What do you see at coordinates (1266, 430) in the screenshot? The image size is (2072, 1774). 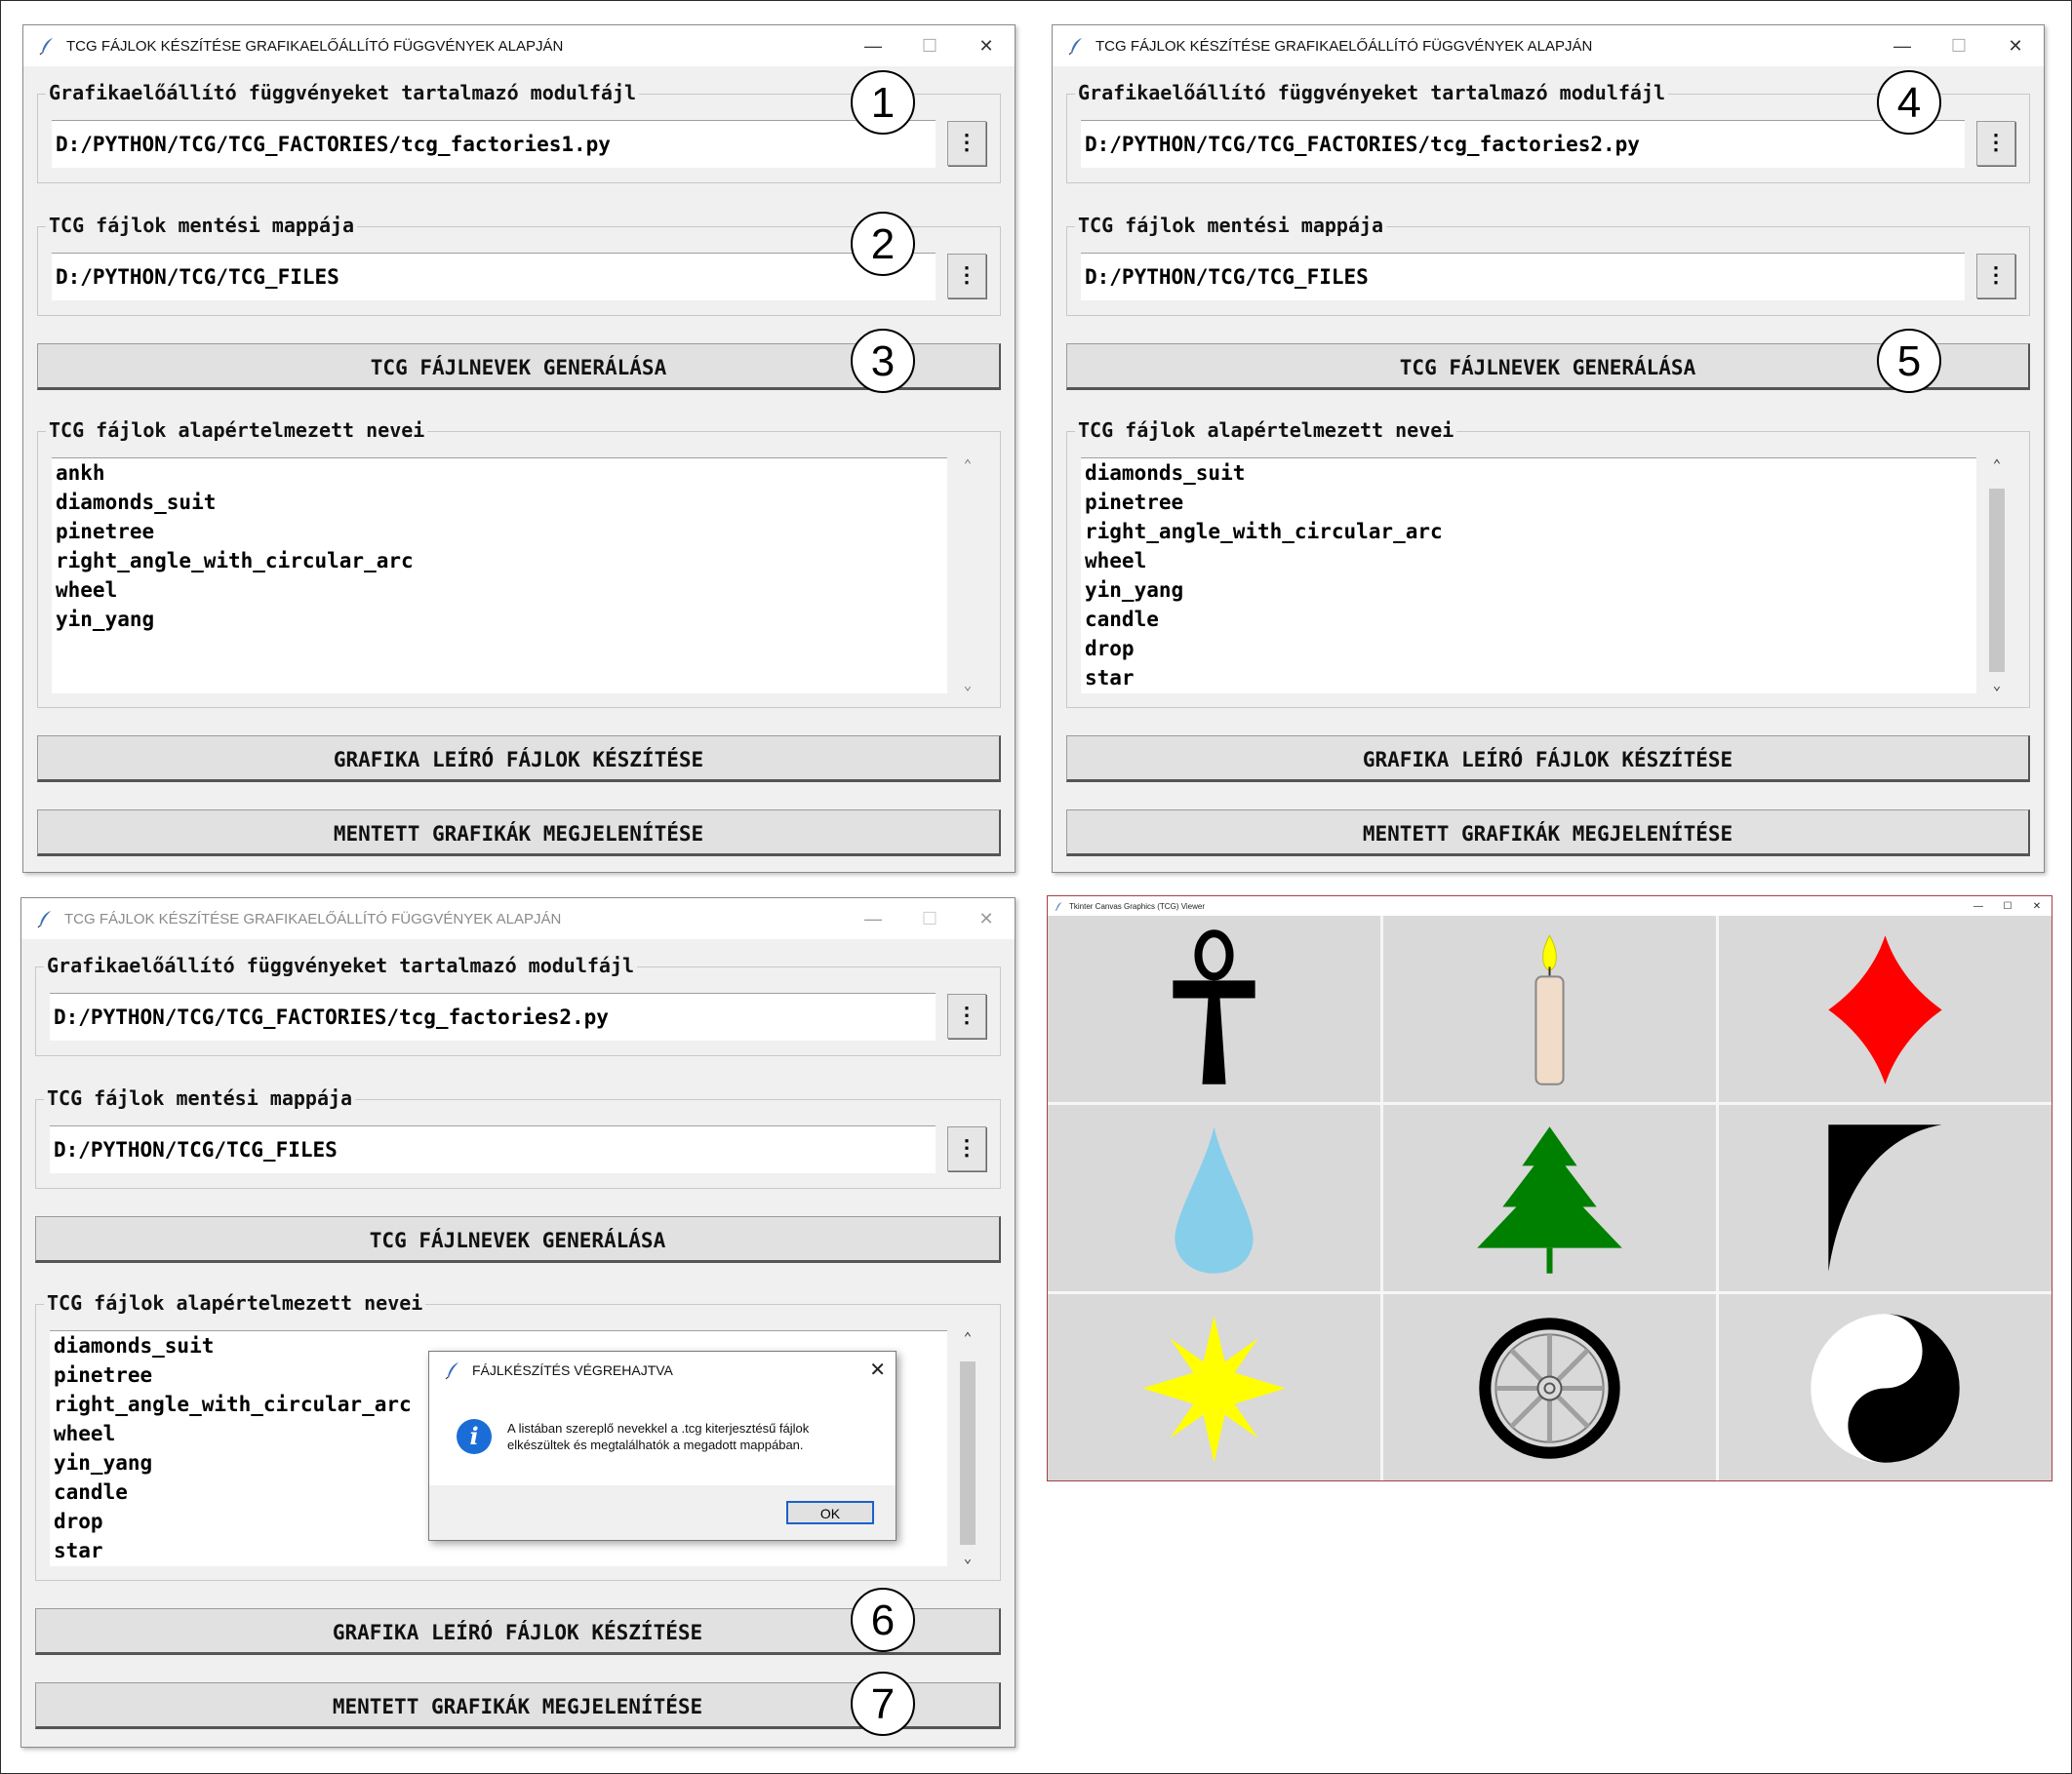 I see `default-names-legend: TCG fájlok alapértelmezett nevei` at bounding box center [1266, 430].